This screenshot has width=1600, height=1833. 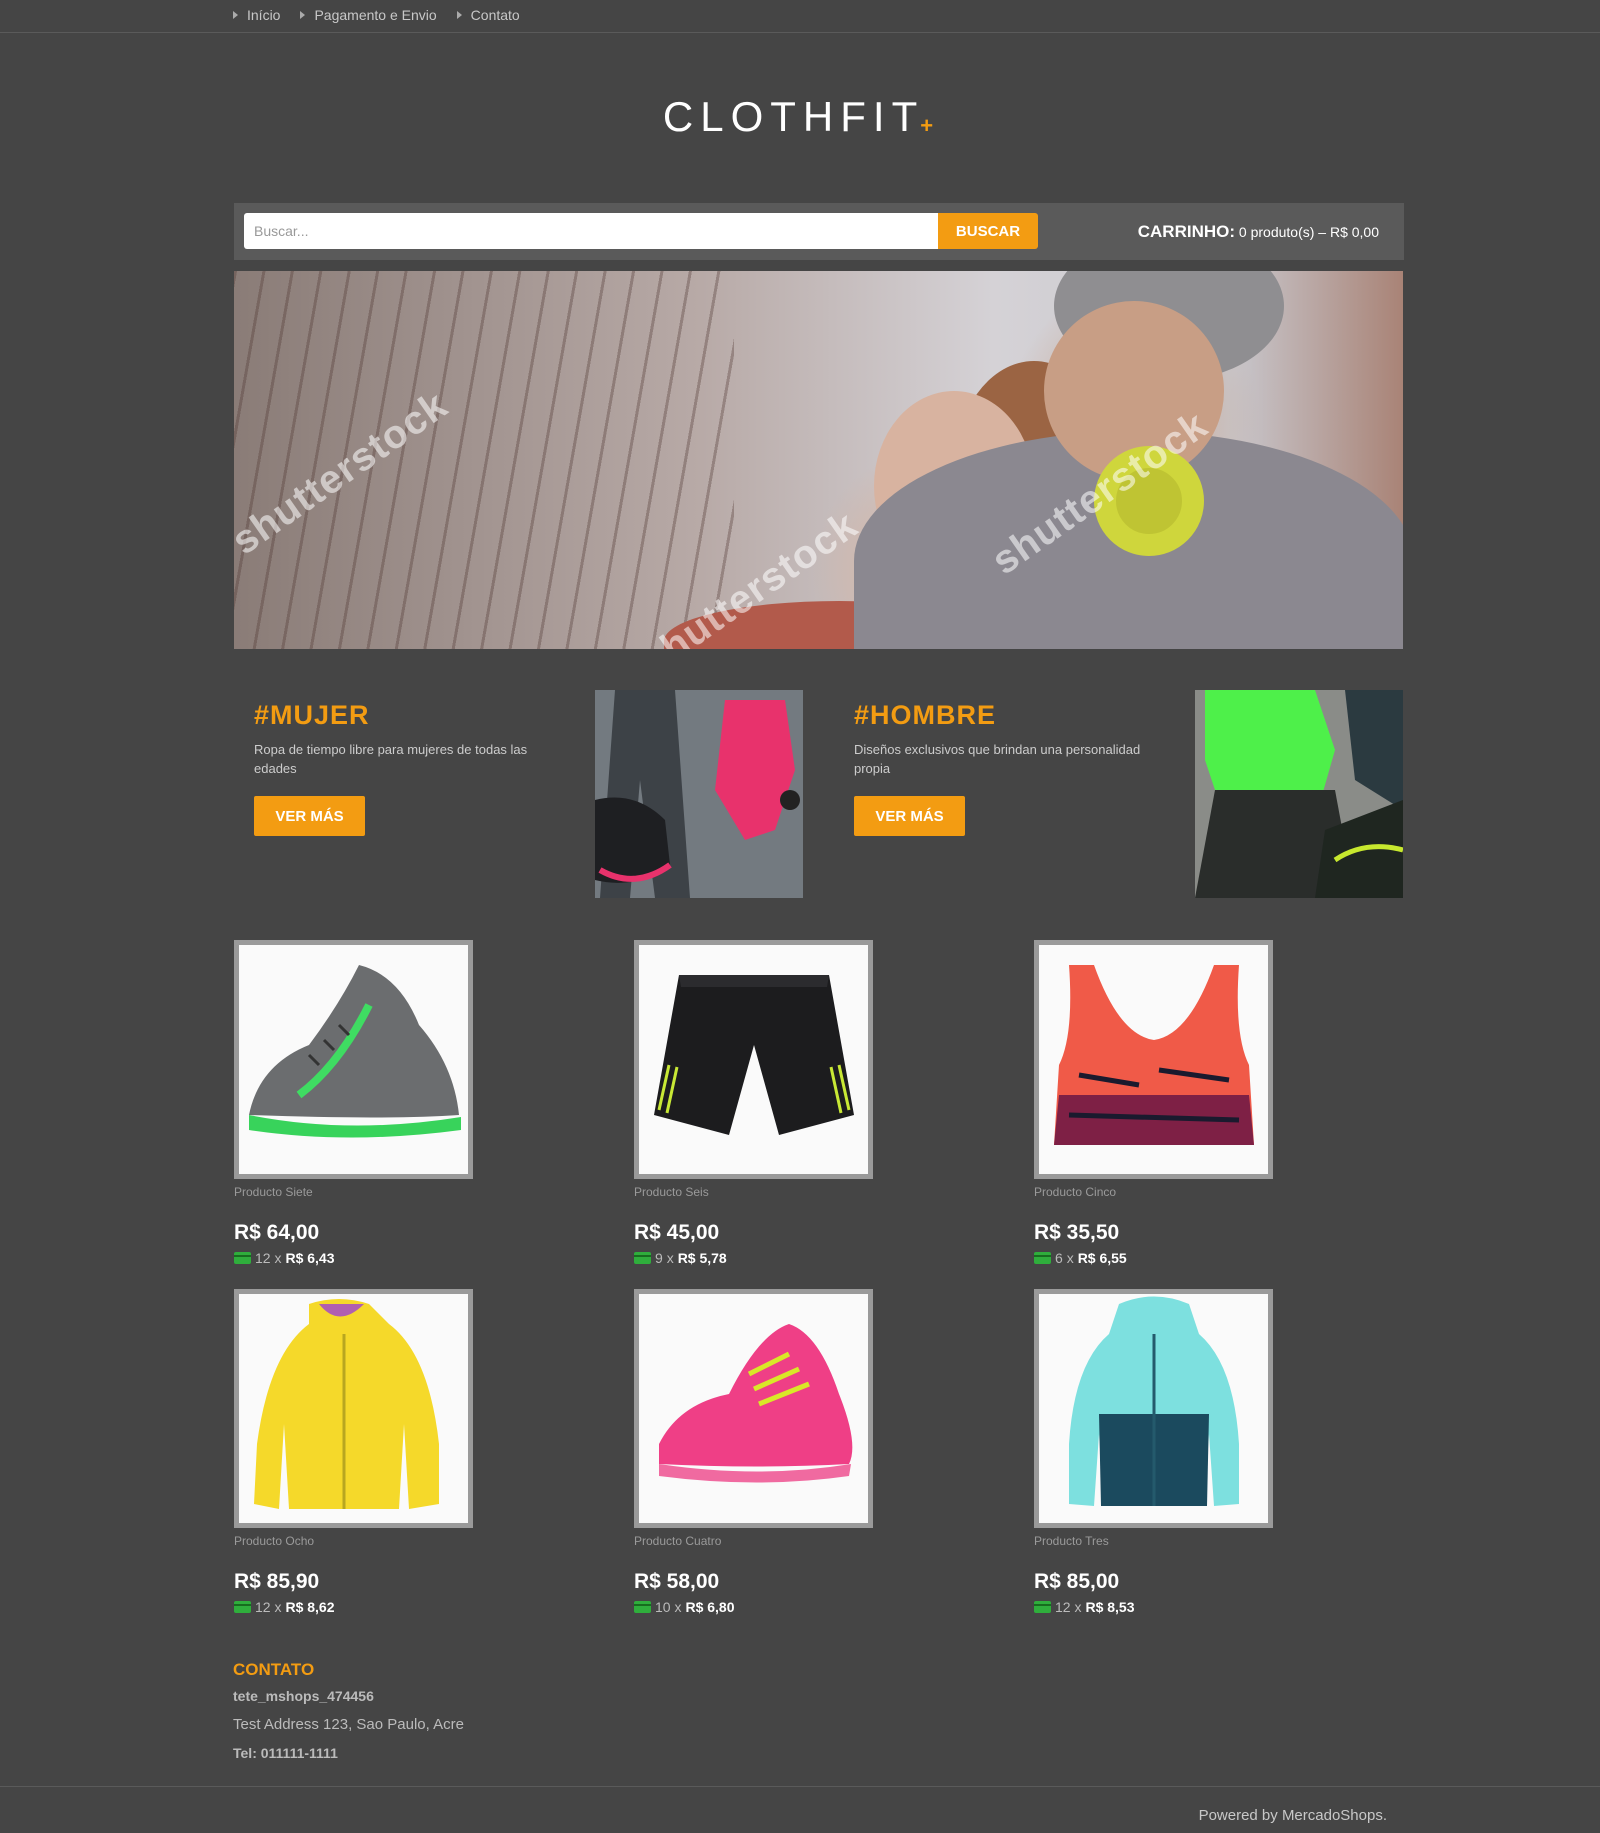 I want to click on installments: 6 x R$ 6,55, so click(x=1080, y=1258).